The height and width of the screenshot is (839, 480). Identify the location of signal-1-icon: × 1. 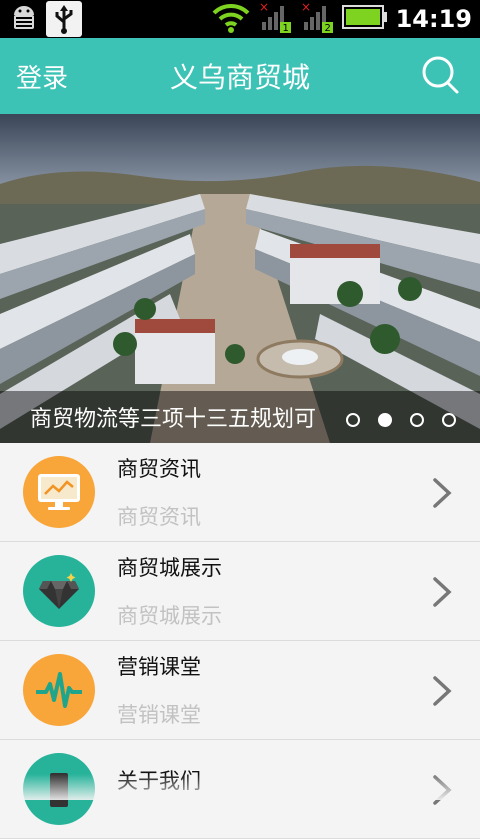
(275, 19).